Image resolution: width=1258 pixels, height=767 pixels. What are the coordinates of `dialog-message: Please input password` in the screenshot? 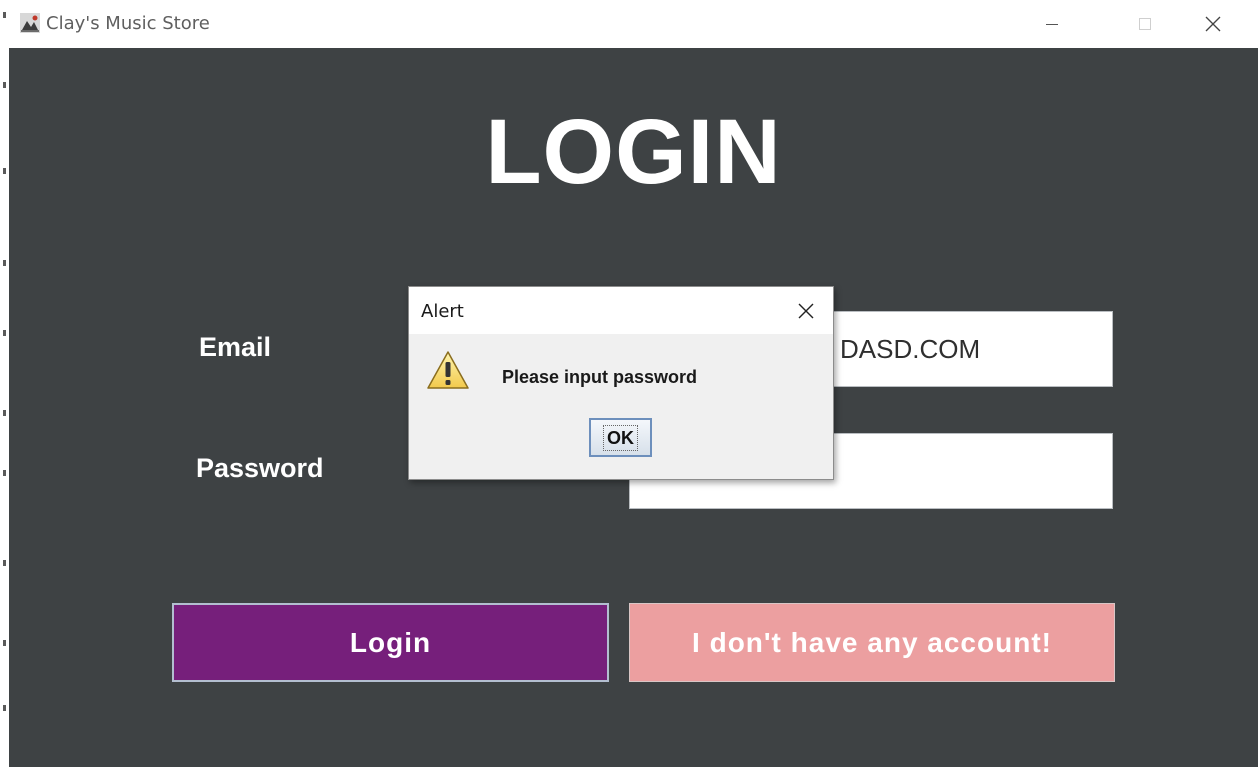 It's located at (600, 377).